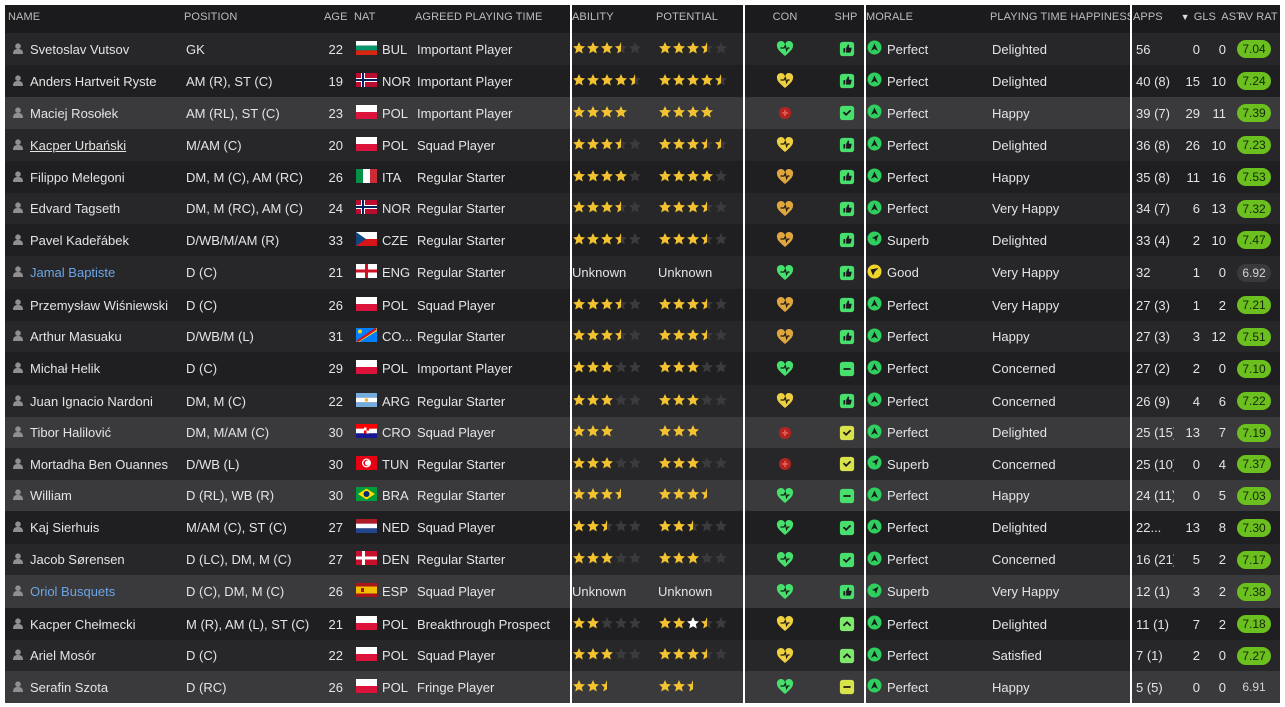 The height and width of the screenshot is (707, 1285). I want to click on header-happiness: PLAYING TIME HAPPINESS, so click(1060, 17).